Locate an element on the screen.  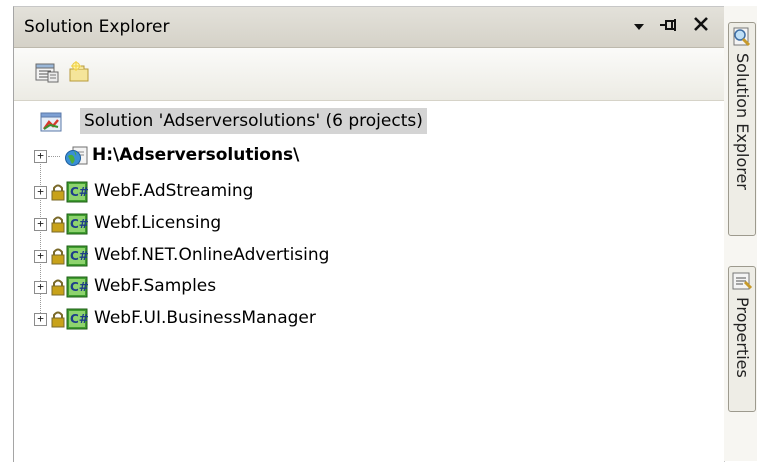
side-tab-label: Properties is located at coordinates (742, 337).